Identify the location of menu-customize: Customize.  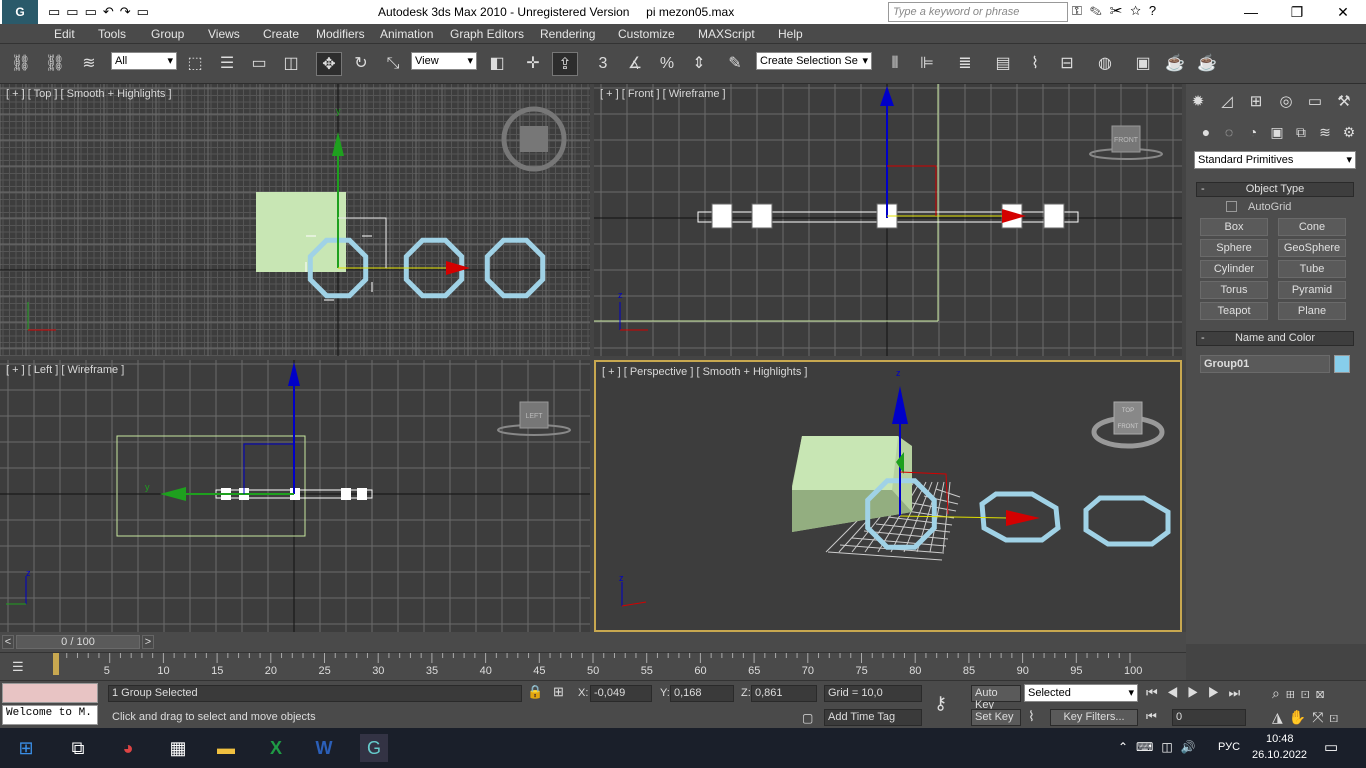
(646, 34).